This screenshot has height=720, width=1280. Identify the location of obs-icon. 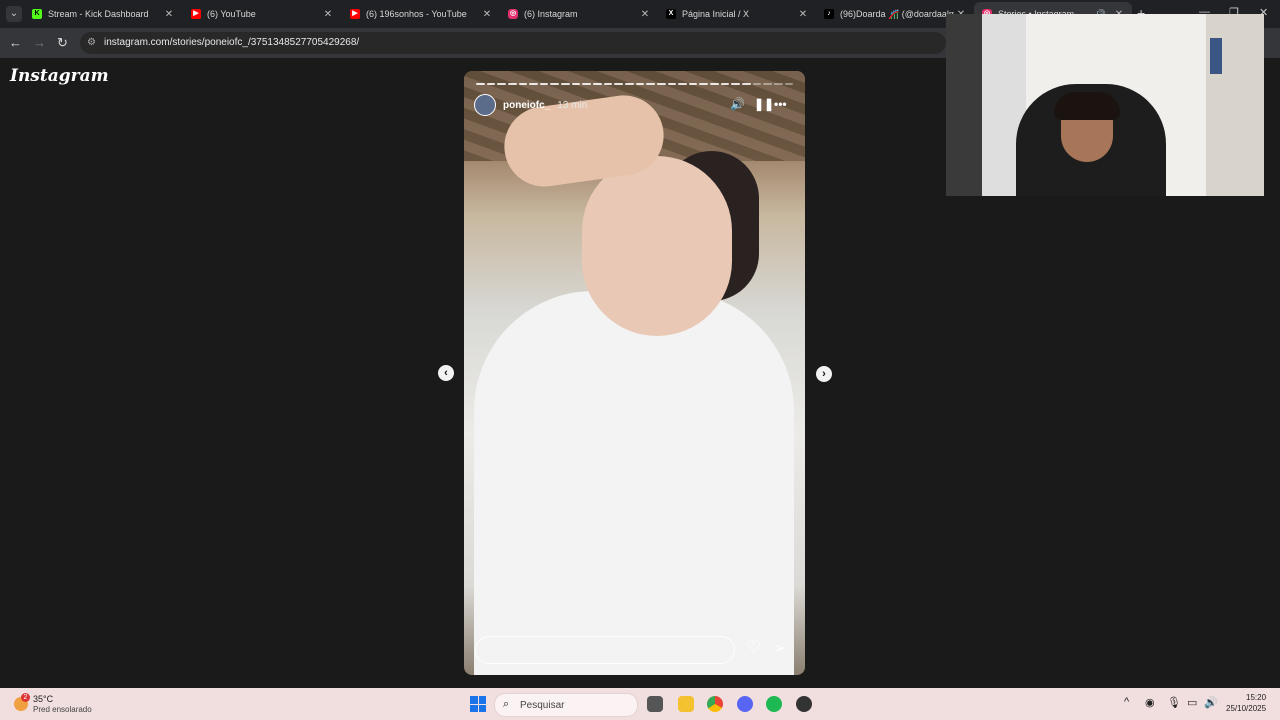
(804, 704).